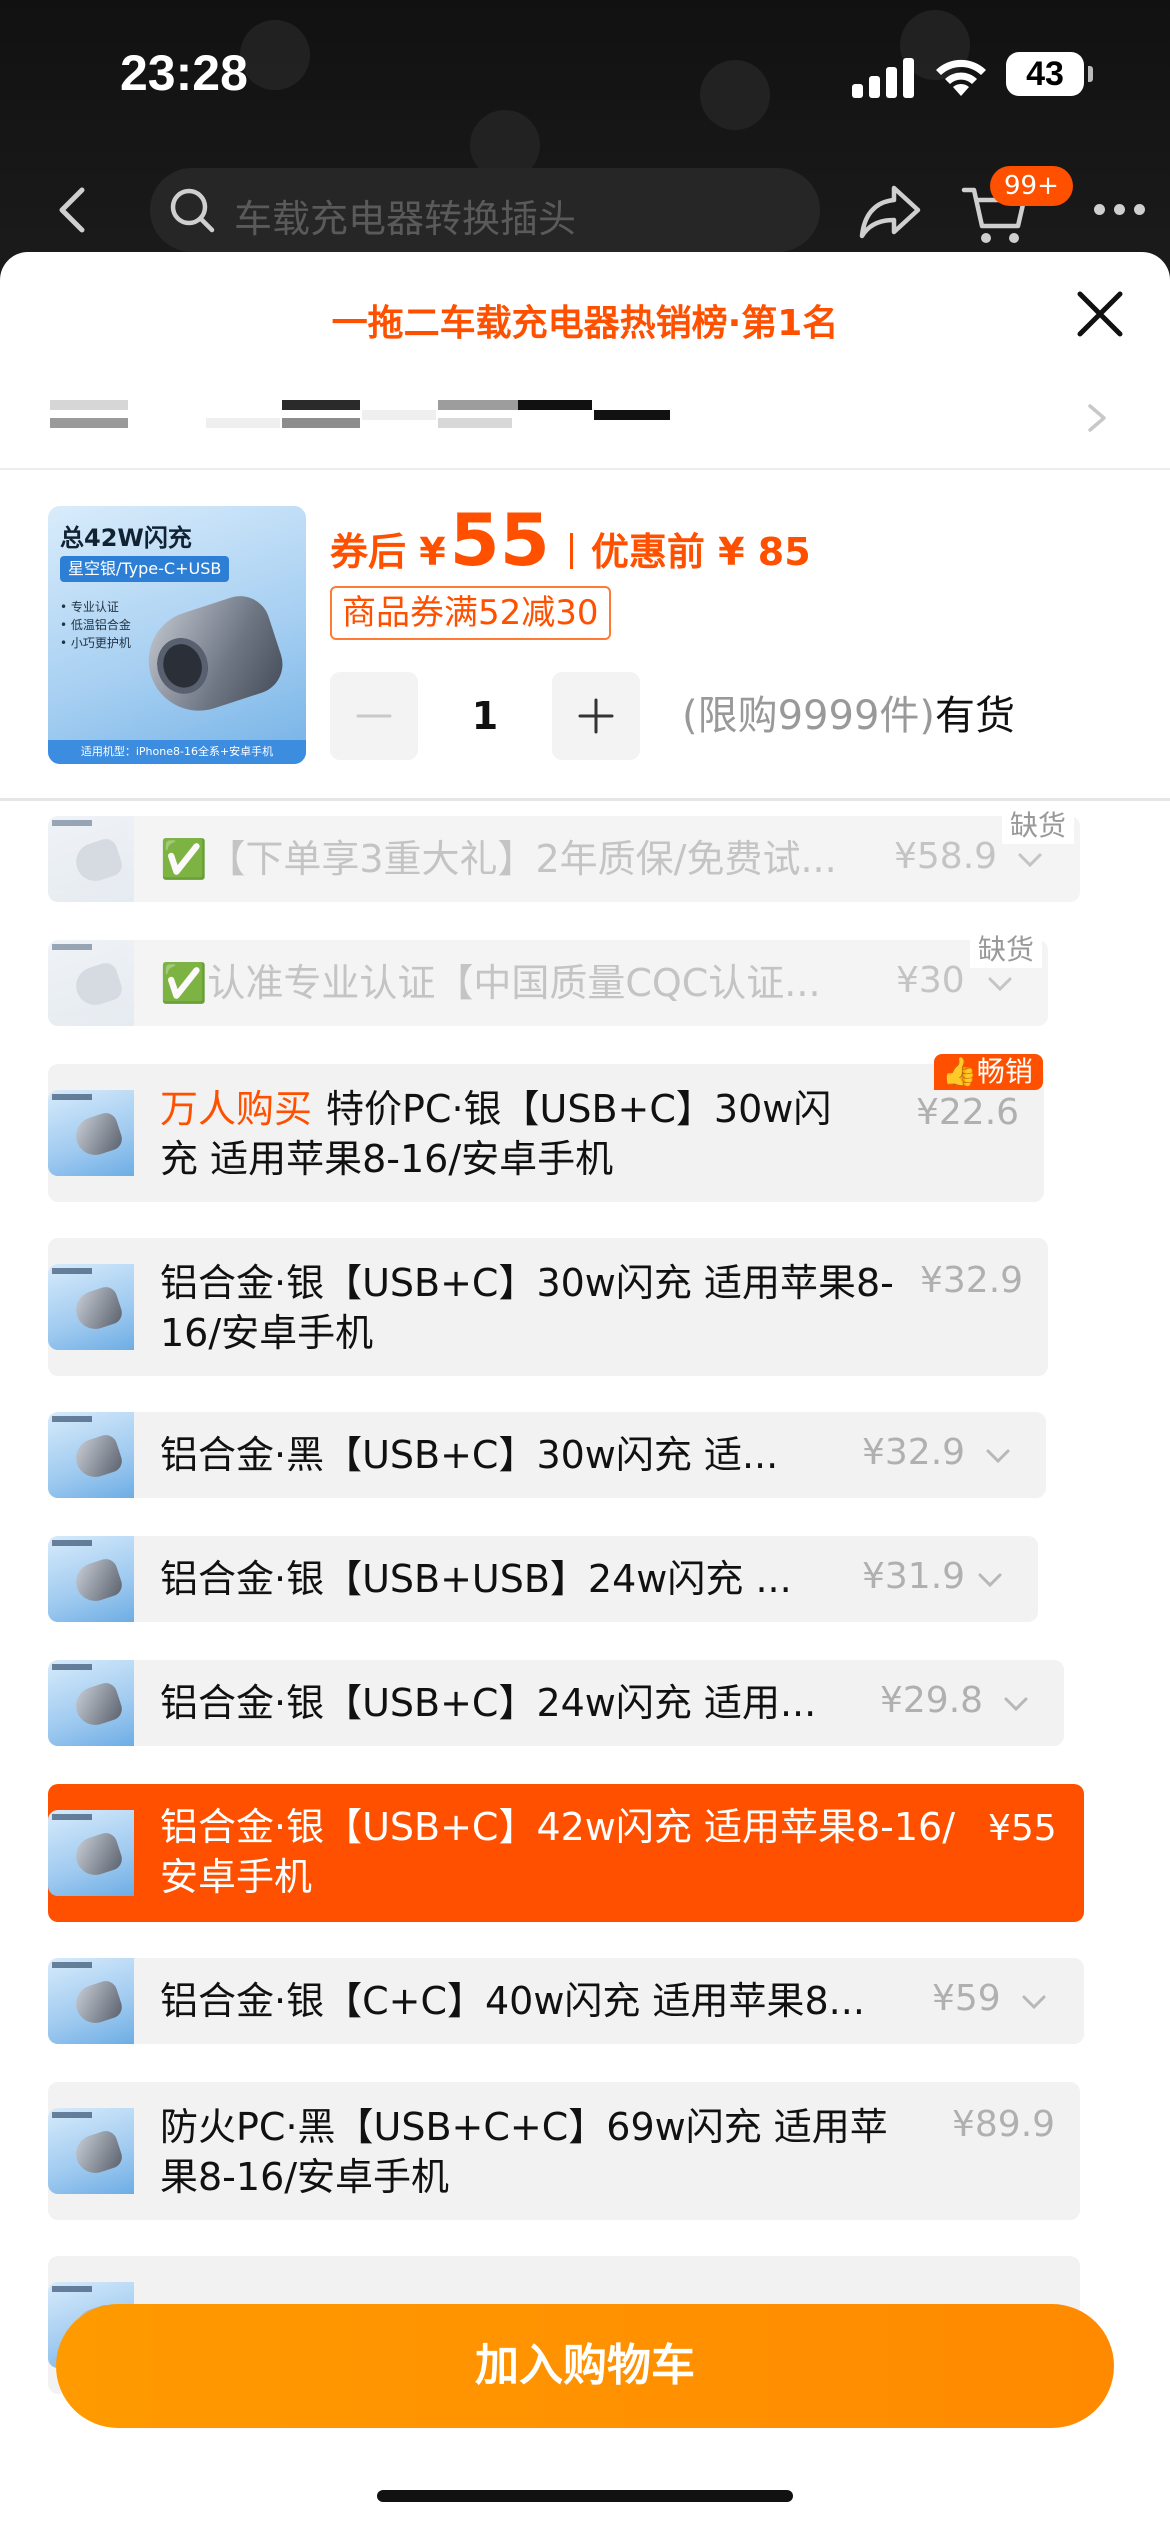 This screenshot has width=1170, height=2532. Describe the element at coordinates (177, 752) in the screenshot. I see `product-image-footer: 适用机型：iPhone8-16全系+安卓手机` at that location.